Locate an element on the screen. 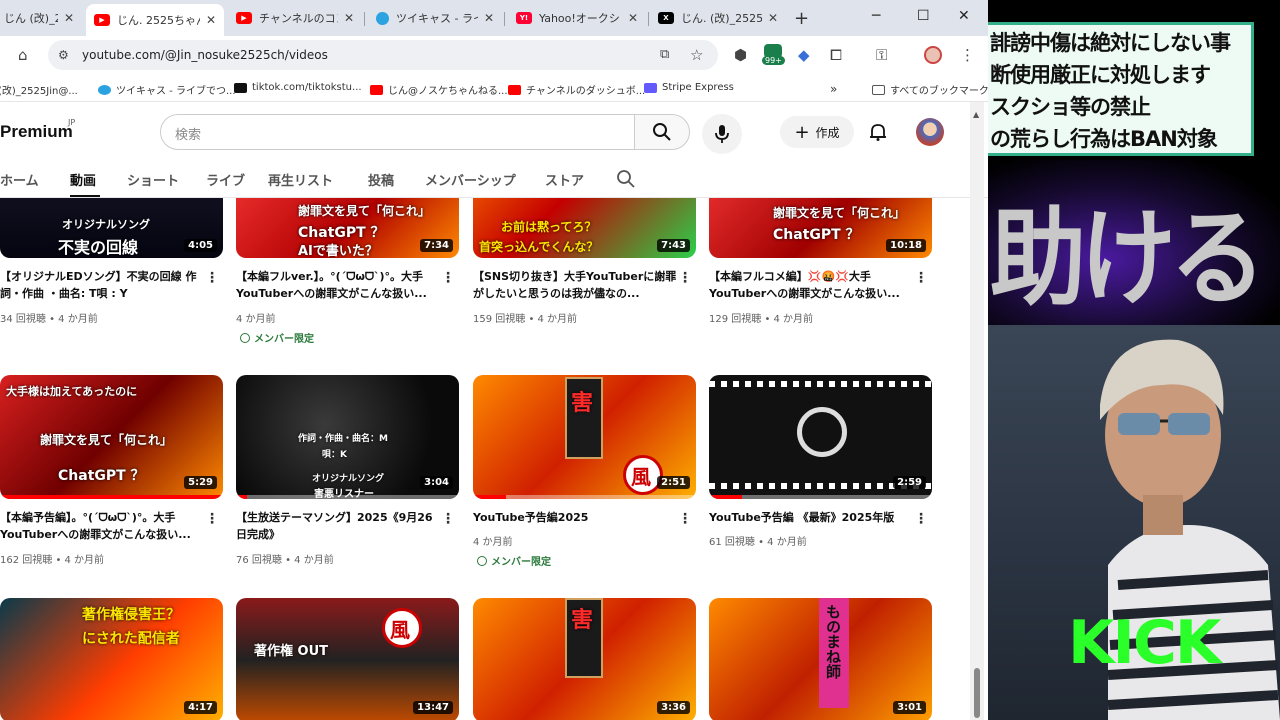  video-thumbnail: 2:59 is located at coordinates (820, 437).